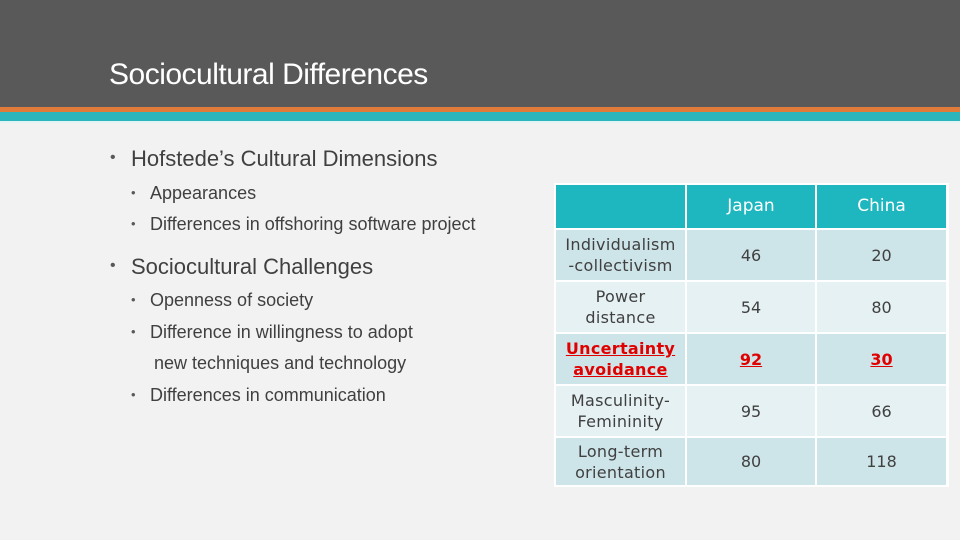  I want to click on sub-bullet-appearances: • Appearances, so click(193, 193).